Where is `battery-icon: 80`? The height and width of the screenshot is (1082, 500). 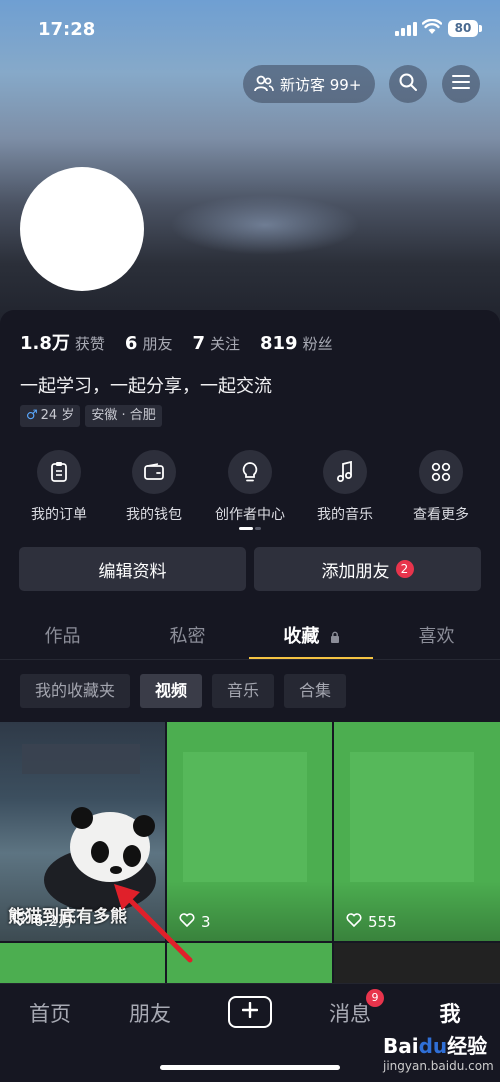 battery-icon: 80 is located at coordinates (465, 28).